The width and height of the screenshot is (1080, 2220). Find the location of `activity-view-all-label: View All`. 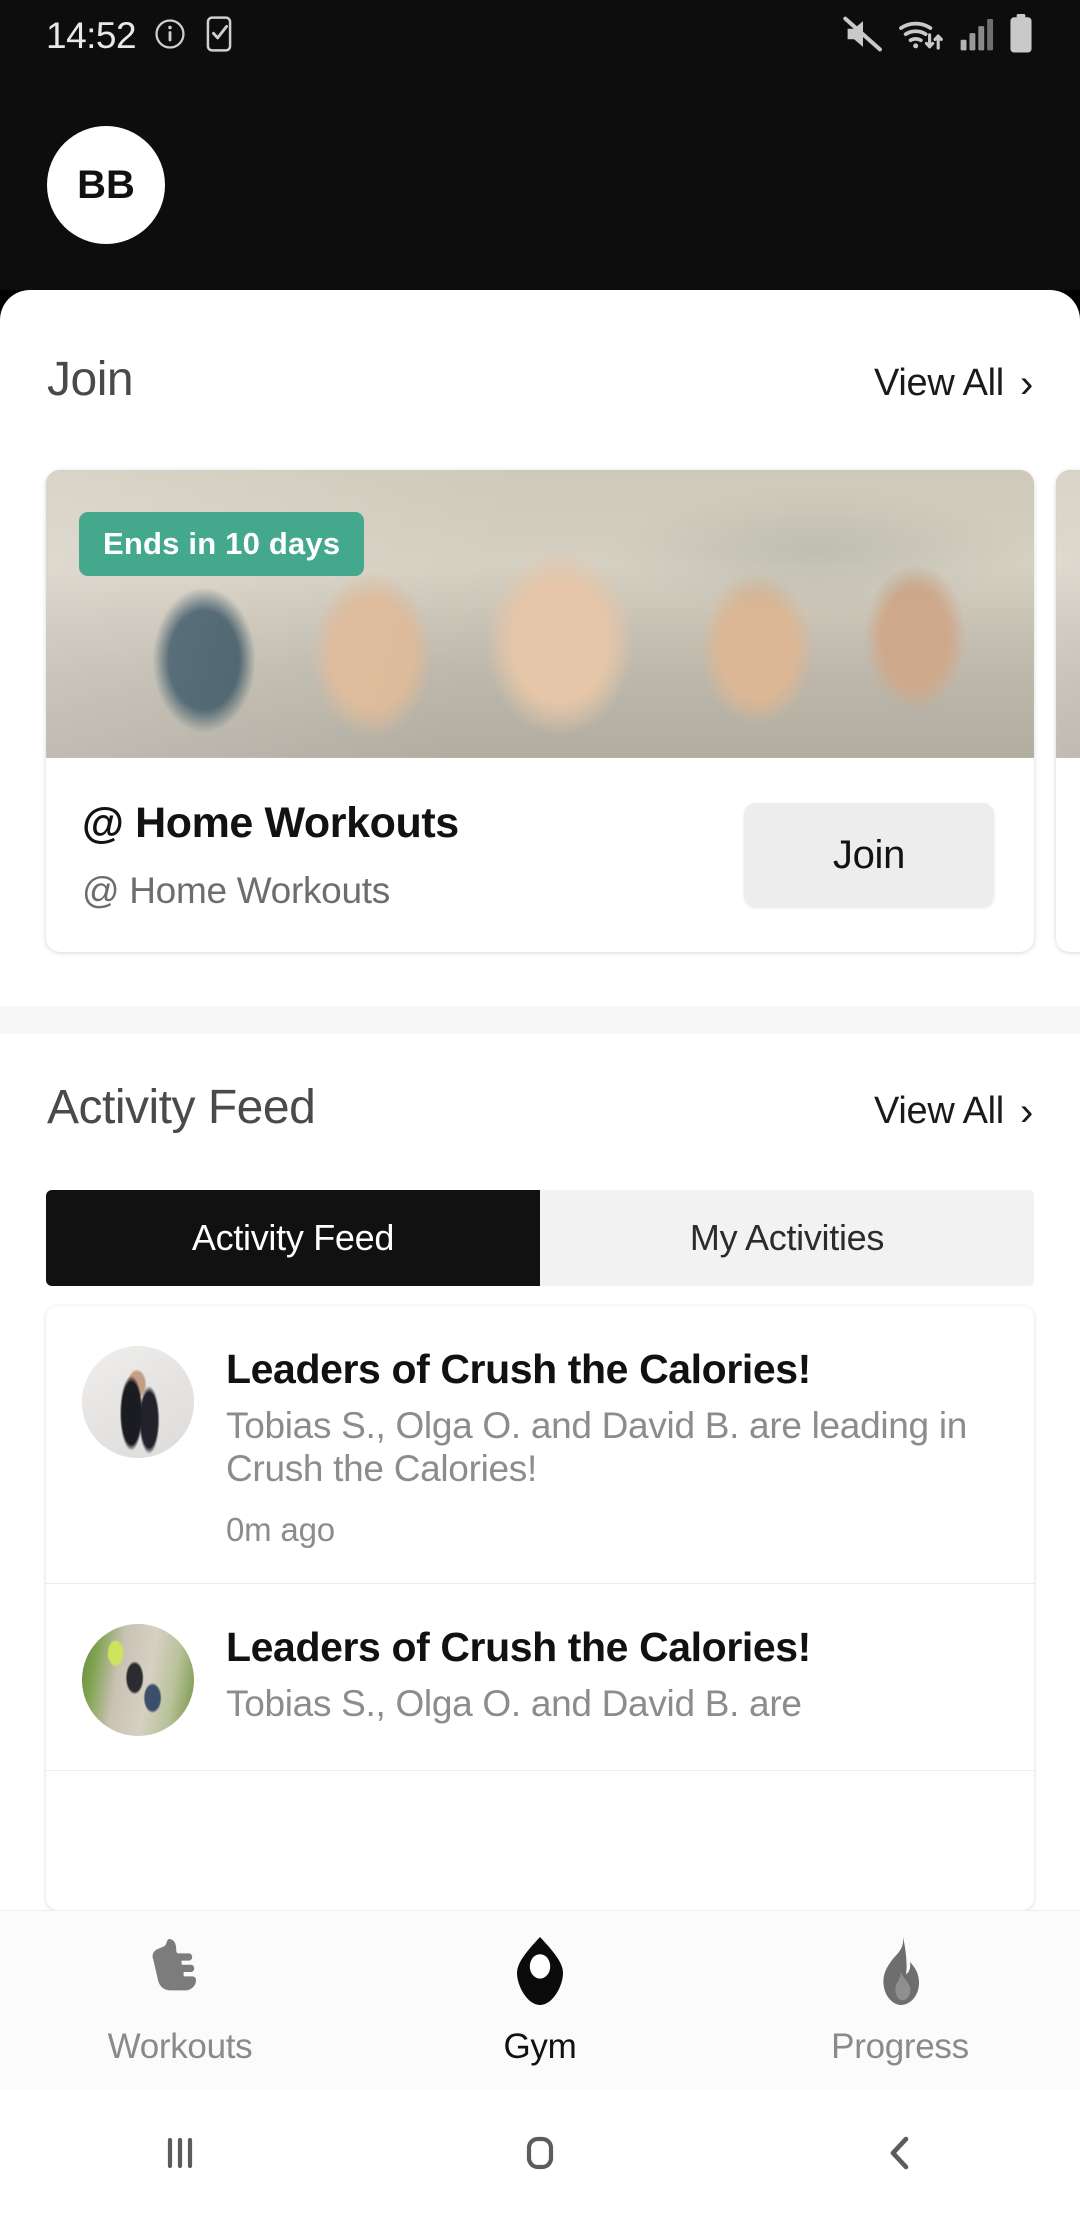

activity-view-all-label: View All is located at coordinates (938, 1111).